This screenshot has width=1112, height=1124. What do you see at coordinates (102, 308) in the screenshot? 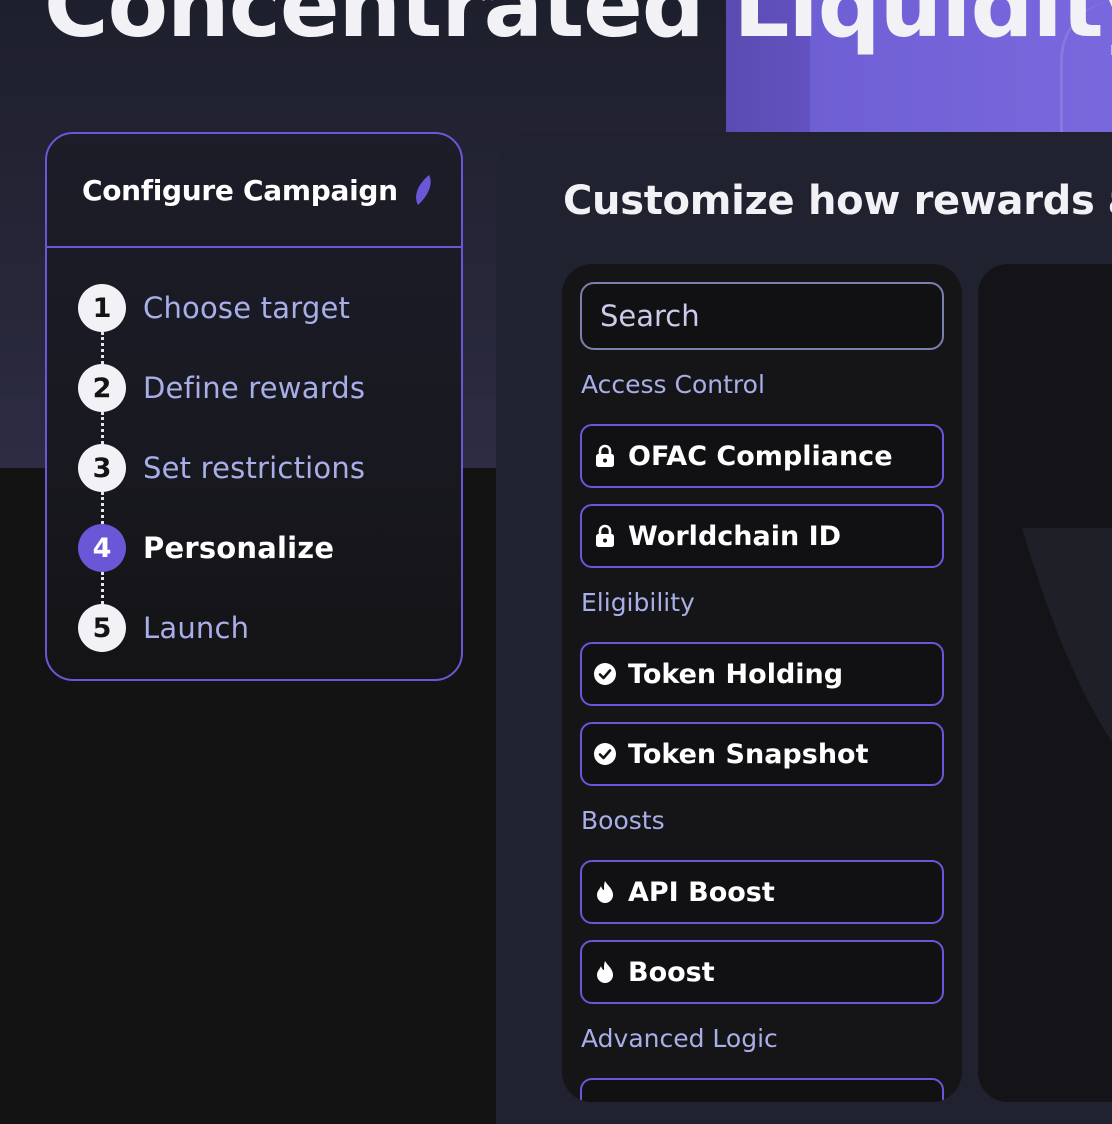
I see `step-number: 1` at bounding box center [102, 308].